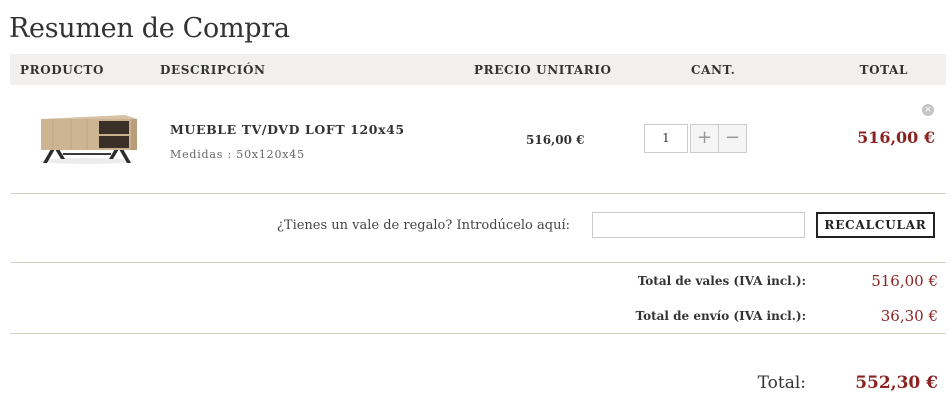 Image resolution: width=950 pixels, height=405 pixels. What do you see at coordinates (781, 383) in the screenshot?
I see `grand-total-label: Total:` at bounding box center [781, 383].